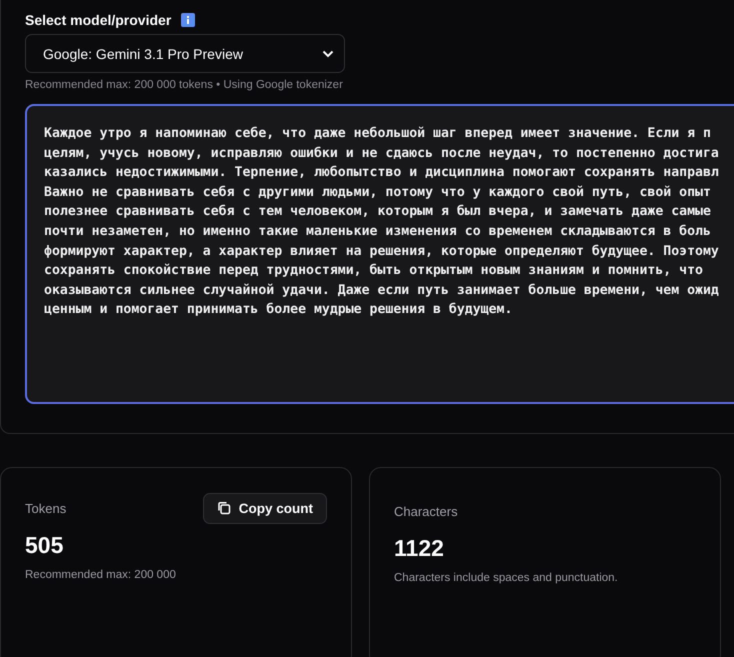 The height and width of the screenshot is (657, 734). I want to click on stat-label: Characters, so click(426, 511).